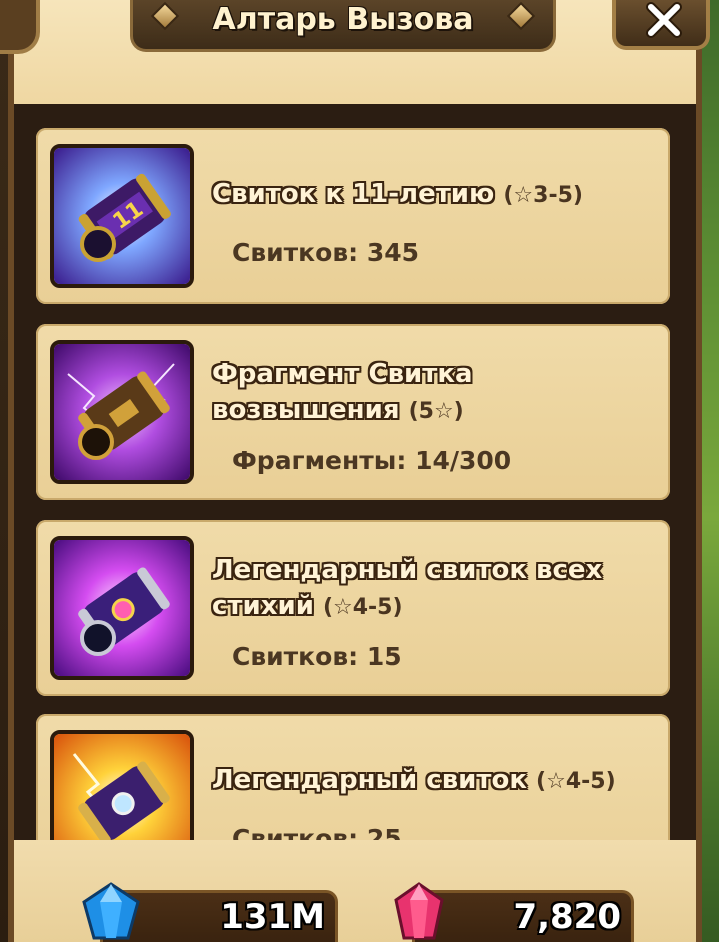  Describe the element at coordinates (20, 27) in the screenshot. I see `corner-ornament` at that location.